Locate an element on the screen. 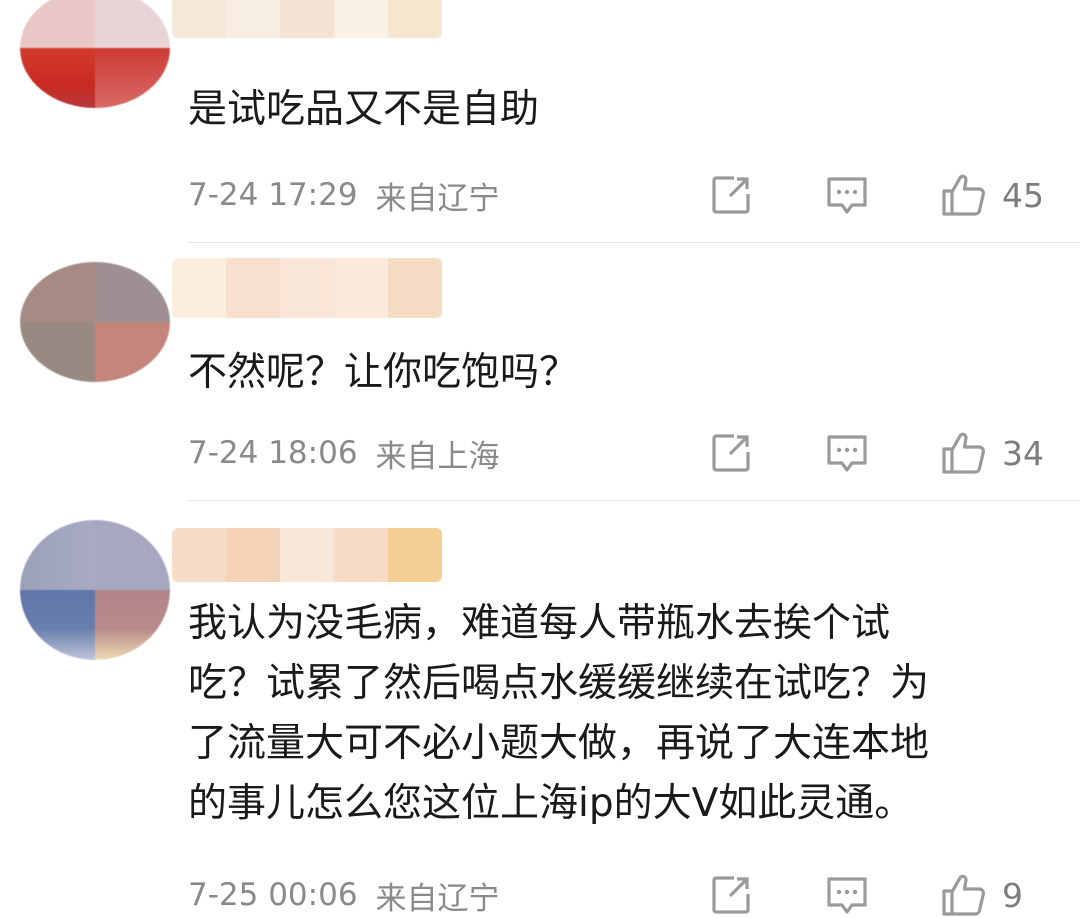 The image size is (1080, 918). like-count: 9 is located at coordinates (1012, 895).